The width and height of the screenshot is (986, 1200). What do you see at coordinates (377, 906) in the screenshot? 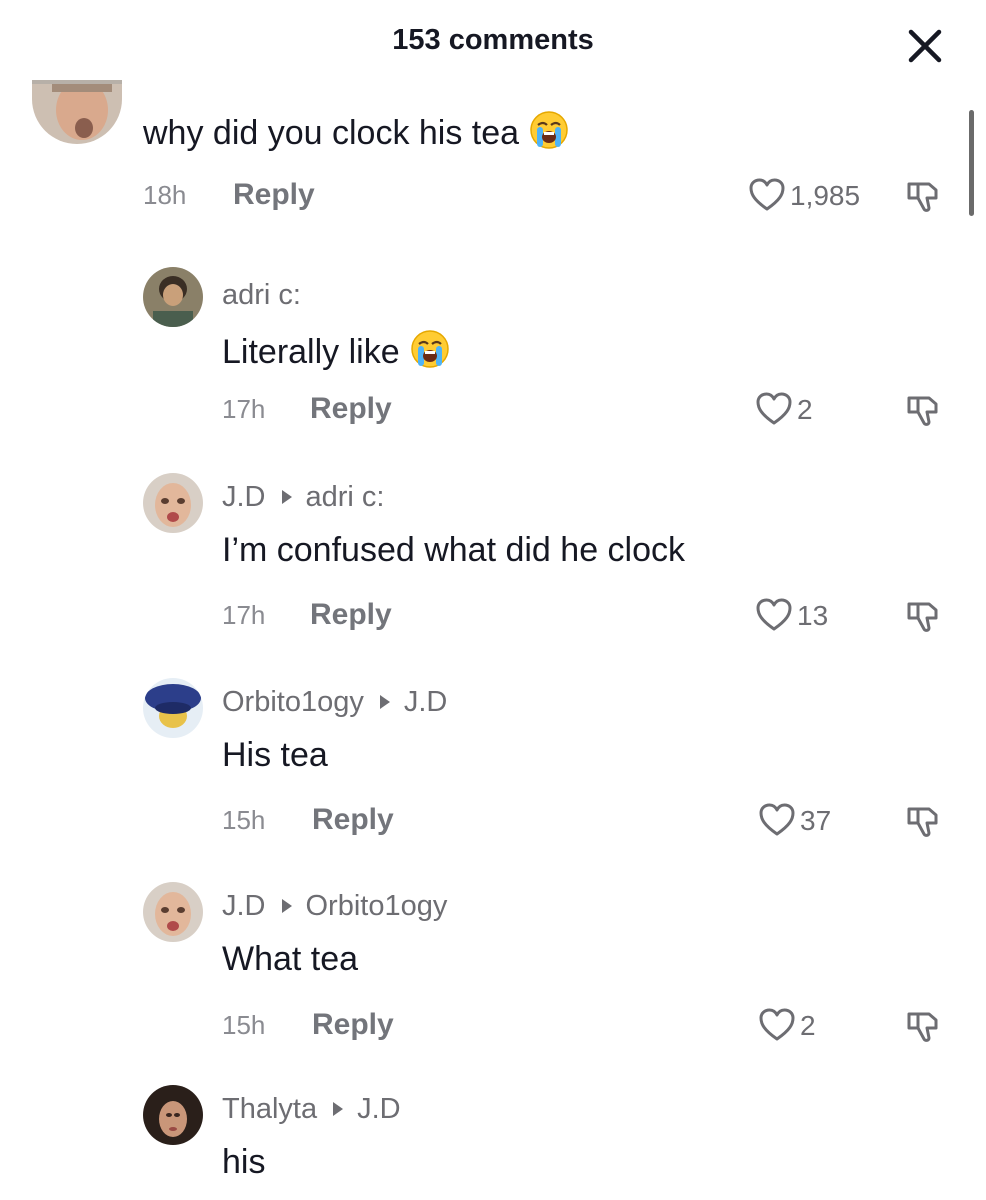
I see `reply-to-username: Orbito1ogy` at bounding box center [377, 906].